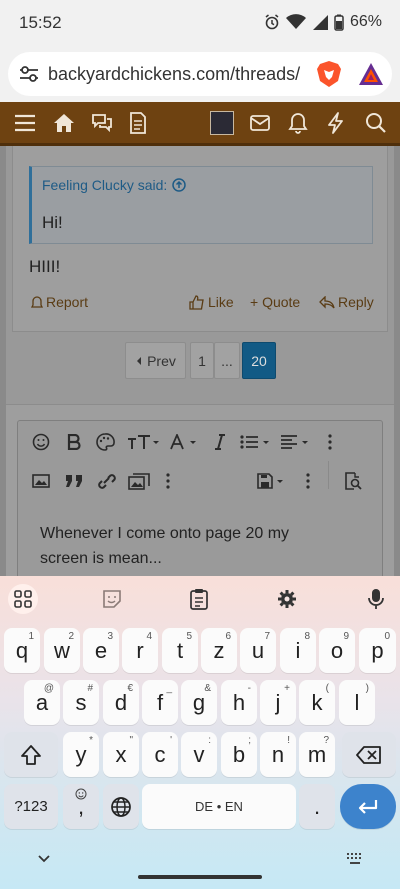  I want to click on more-options-button, so click(330, 442).